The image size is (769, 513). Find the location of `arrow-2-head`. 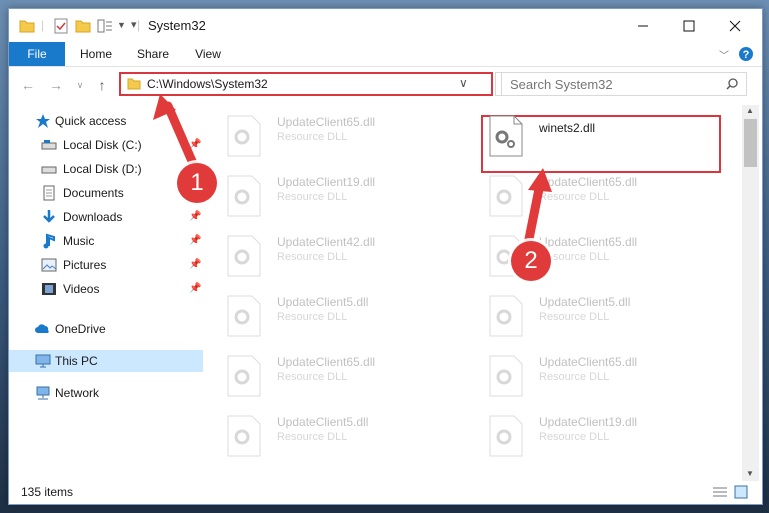

arrow-2-head is located at coordinates (540, 180).